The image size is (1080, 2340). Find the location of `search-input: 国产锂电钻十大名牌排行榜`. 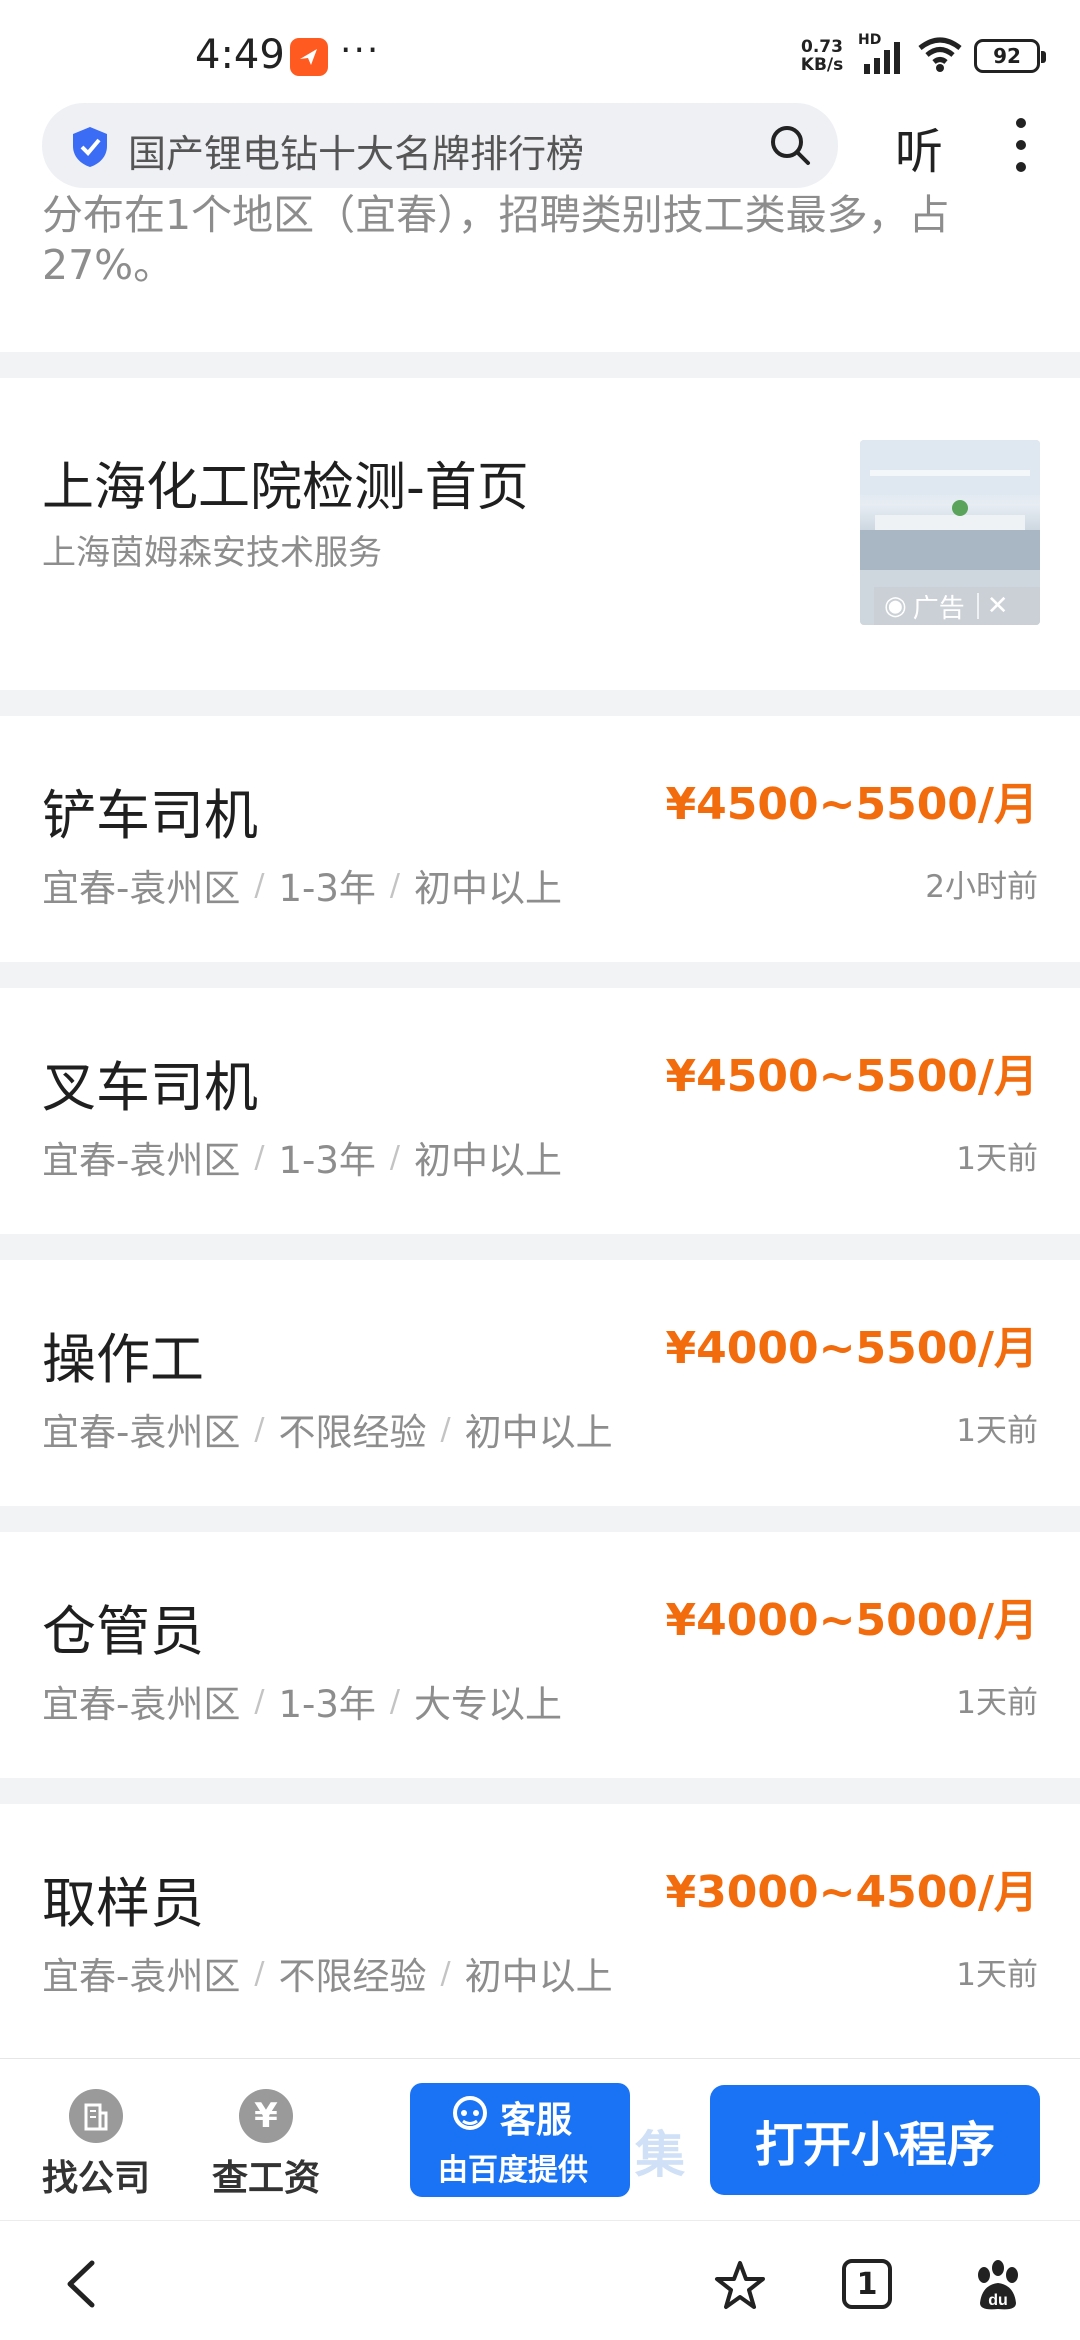

search-input: 国产锂电钻十大名牌排行榜 is located at coordinates (356, 150).